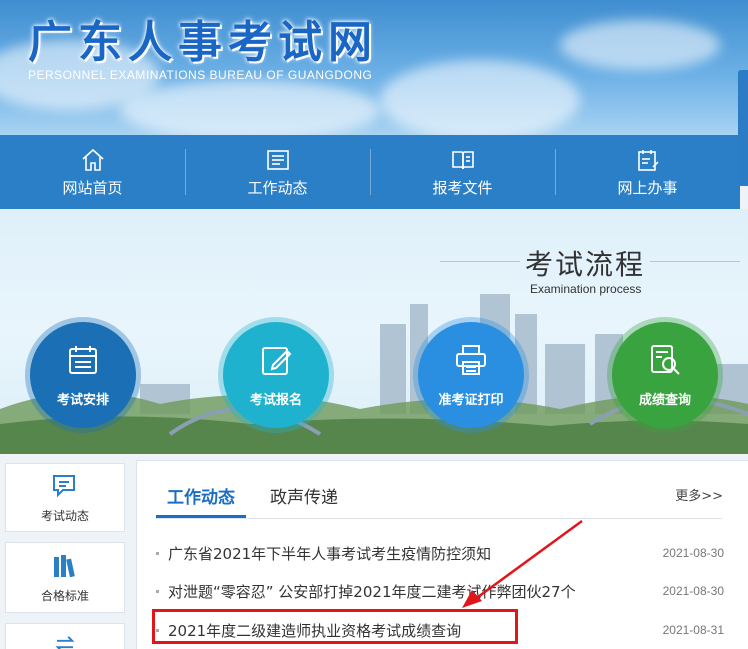 This screenshot has width=748, height=649. Describe the element at coordinates (304, 495) in the screenshot. I see `tab-policy-news: 政声传递` at that location.